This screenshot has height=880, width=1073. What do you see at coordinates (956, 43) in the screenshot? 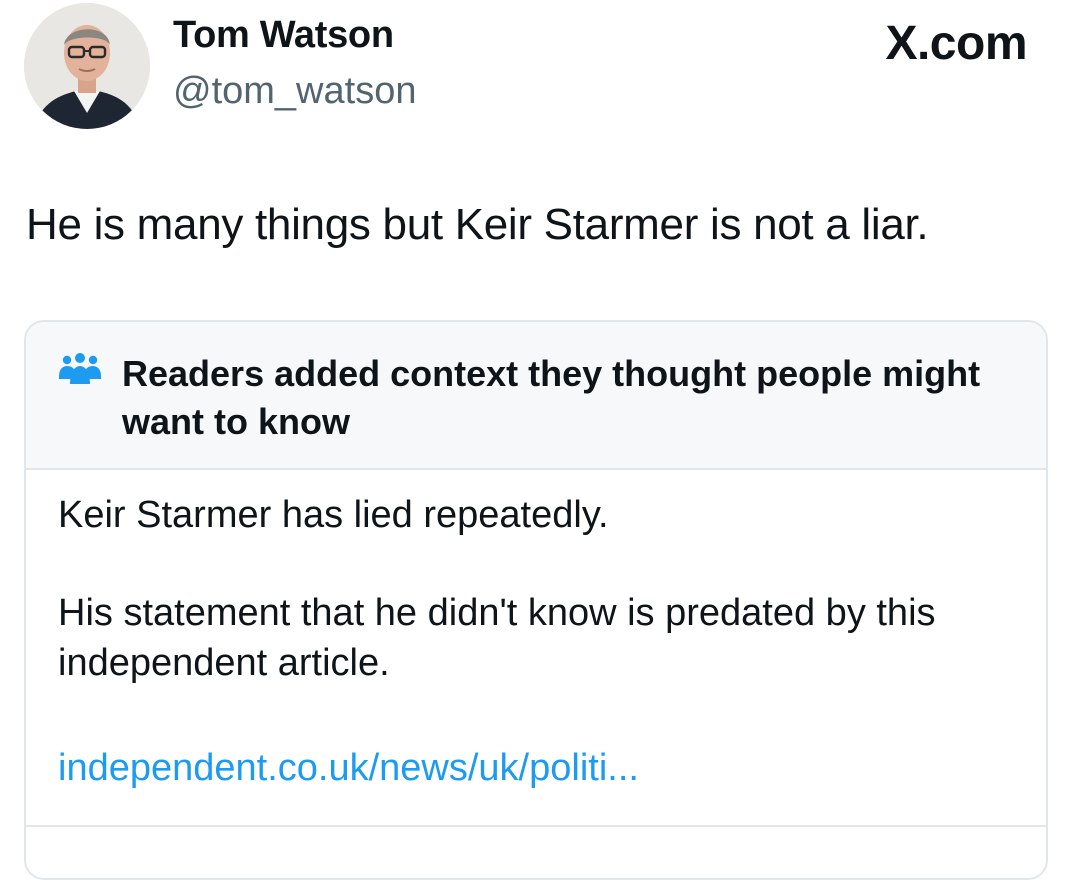
I see `site-logo: X.com` at bounding box center [956, 43].